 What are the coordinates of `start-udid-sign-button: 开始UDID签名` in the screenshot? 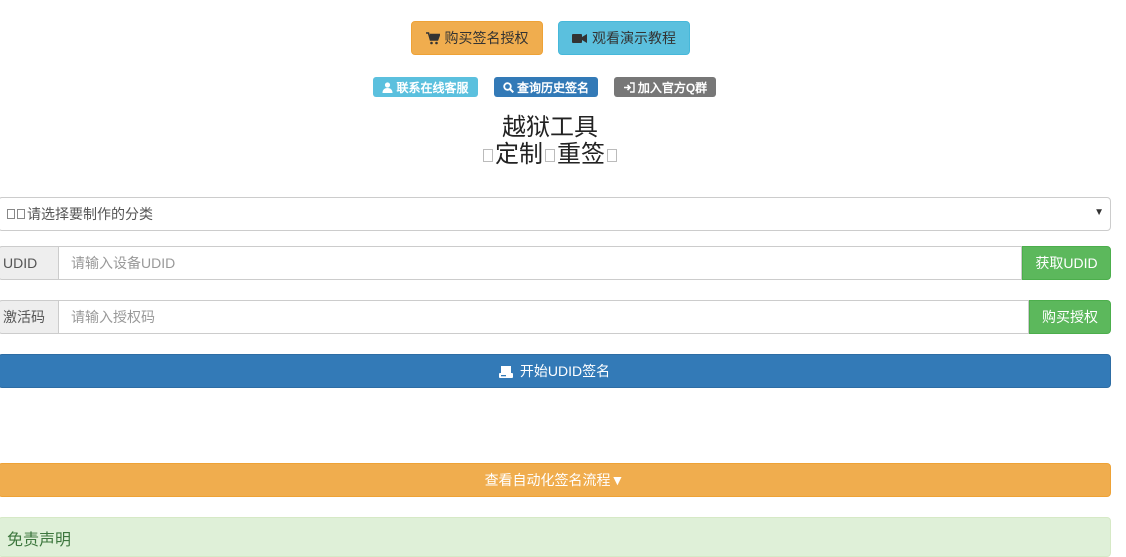 It's located at (555, 371).